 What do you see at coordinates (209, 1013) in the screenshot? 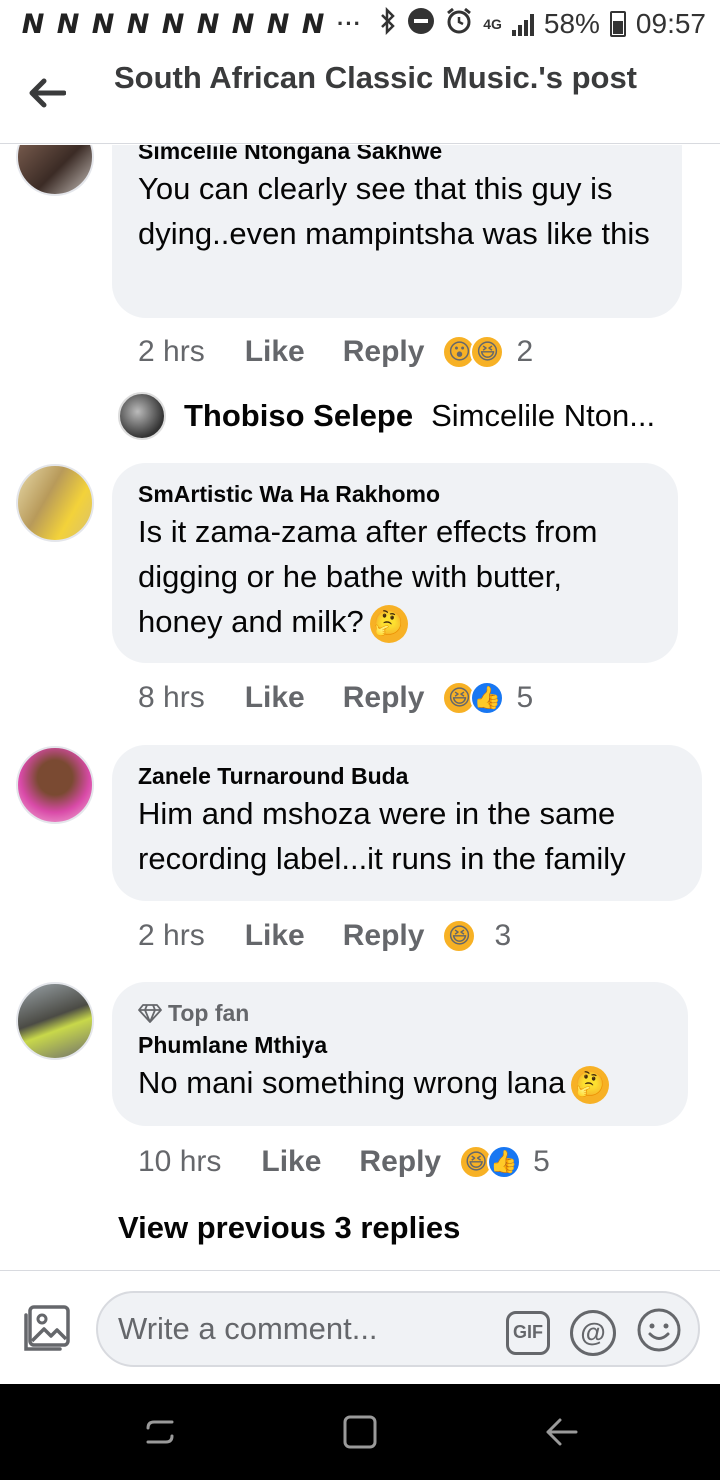
I see `badge-label: Top fan` at bounding box center [209, 1013].